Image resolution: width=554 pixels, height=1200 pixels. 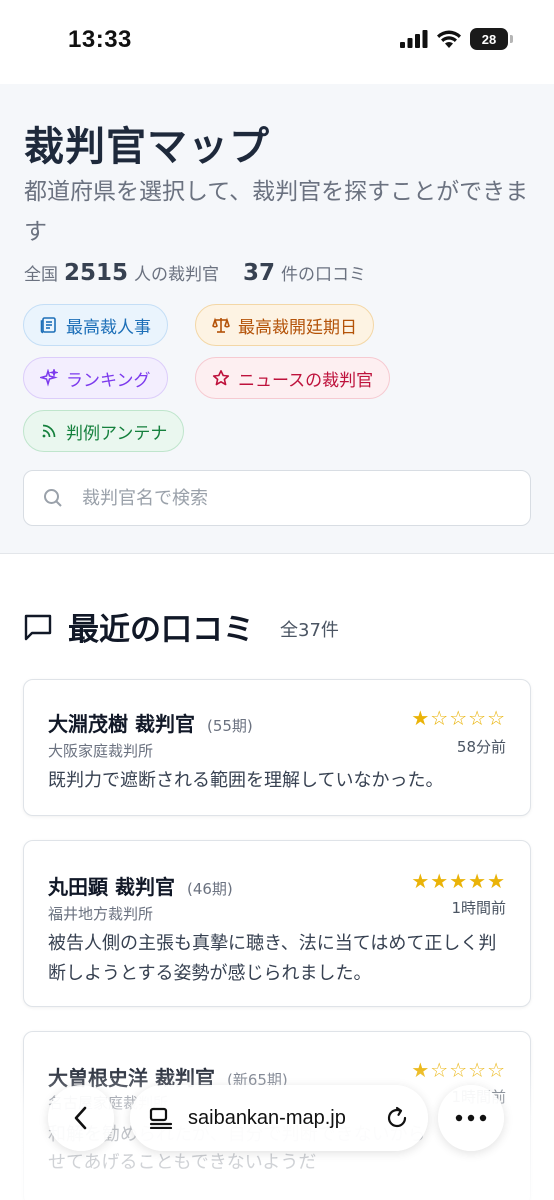 I want to click on back-button, so click(x=81, y=1118).